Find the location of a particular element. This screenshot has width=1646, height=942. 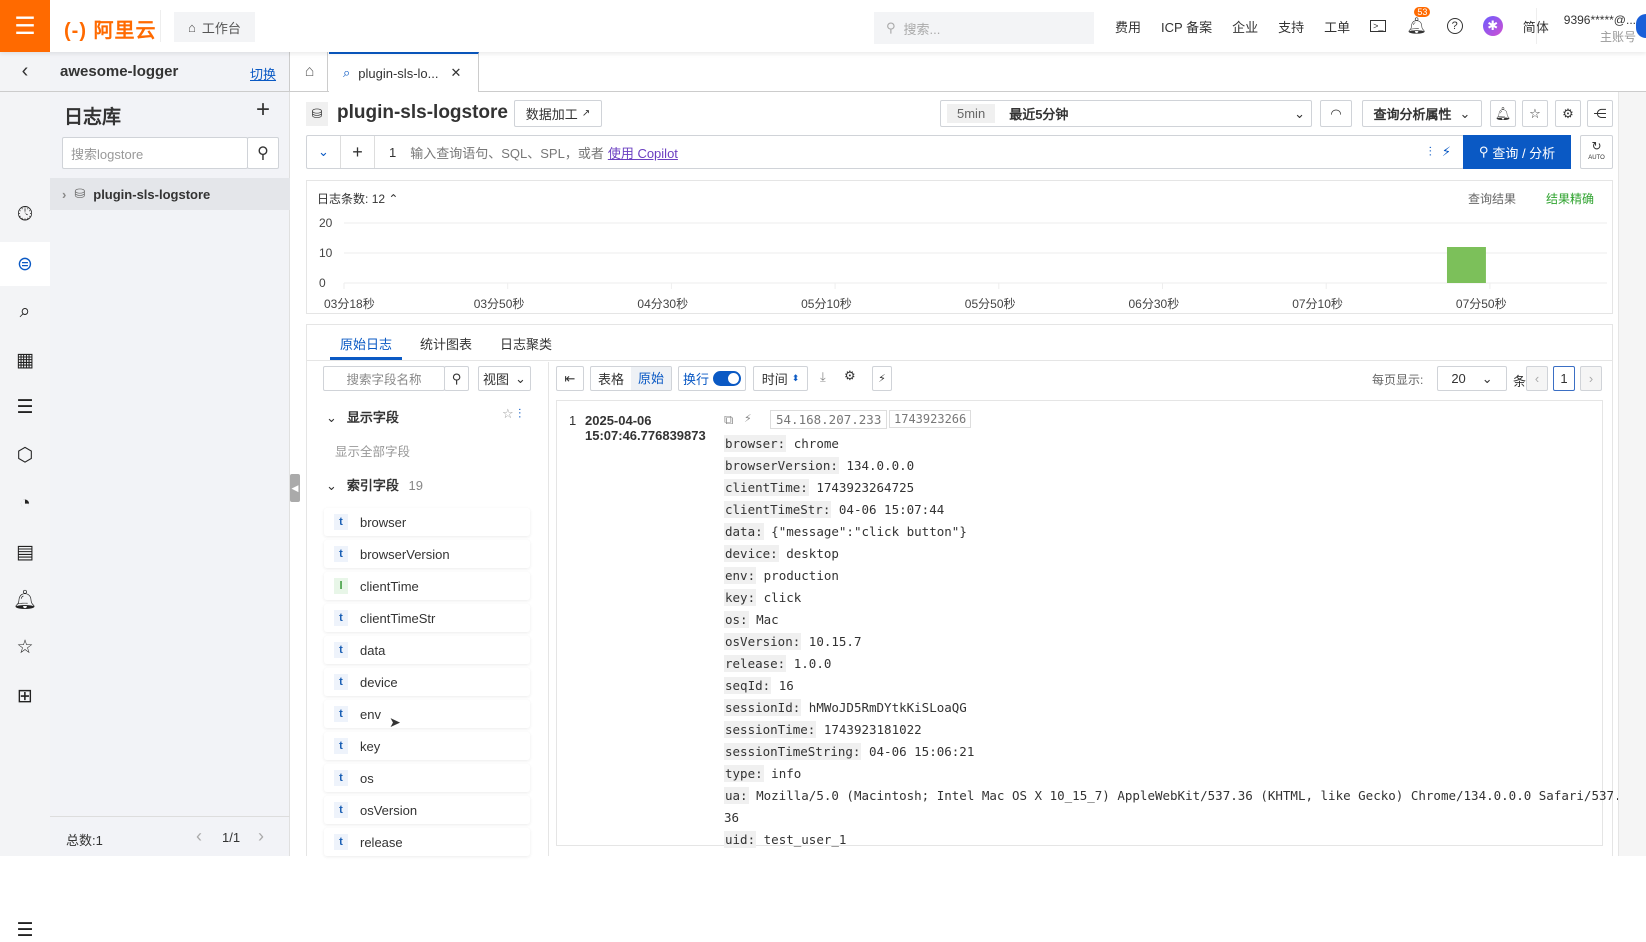

brand-logo: (-) 阿里云 is located at coordinates (110, 28).